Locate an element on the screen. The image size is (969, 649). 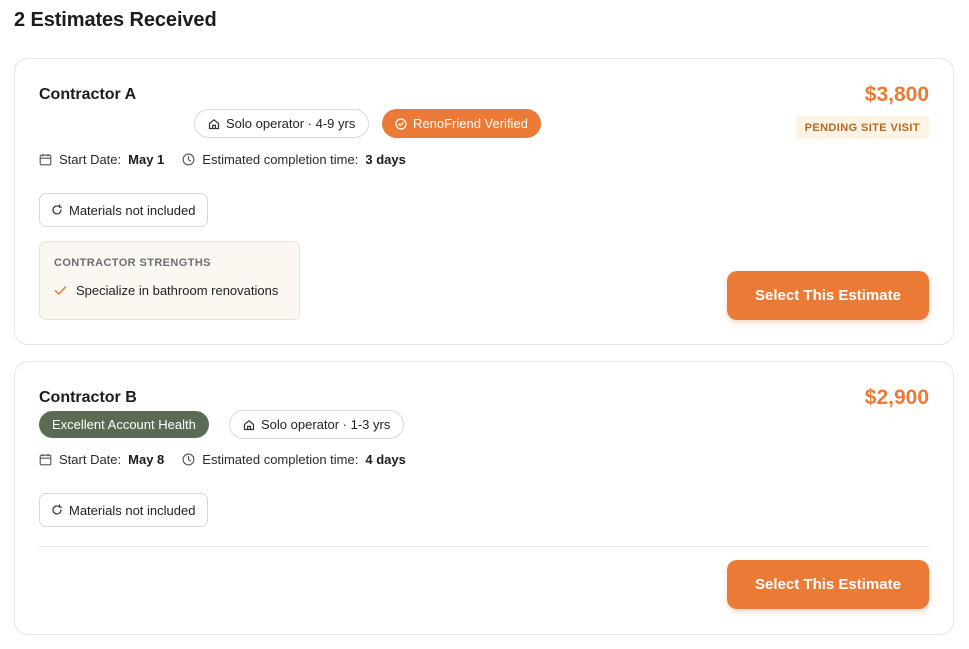
start-date-value: May 8 is located at coordinates (146, 459).